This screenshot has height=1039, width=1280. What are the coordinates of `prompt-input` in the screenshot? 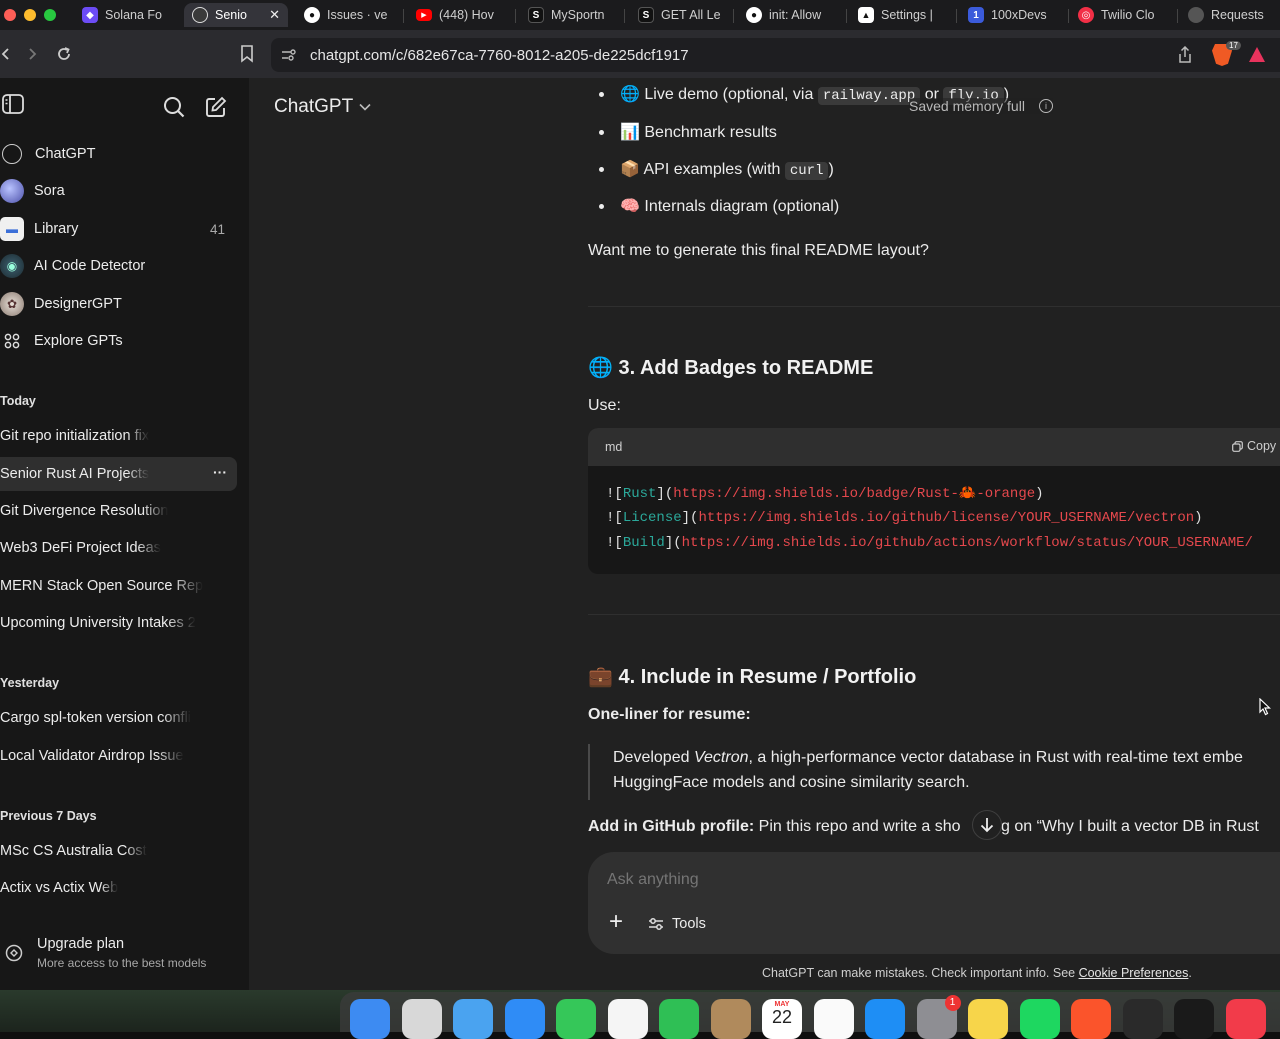 It's located at (907, 880).